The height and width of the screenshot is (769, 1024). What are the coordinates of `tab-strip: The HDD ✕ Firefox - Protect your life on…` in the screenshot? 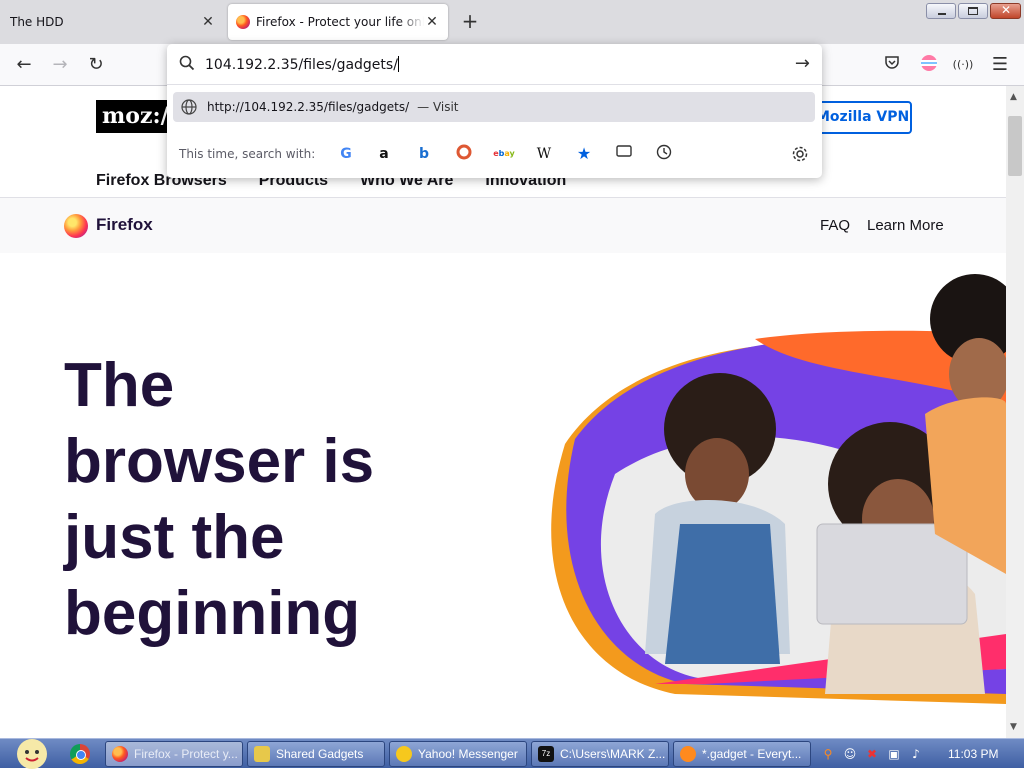 It's located at (512, 22).